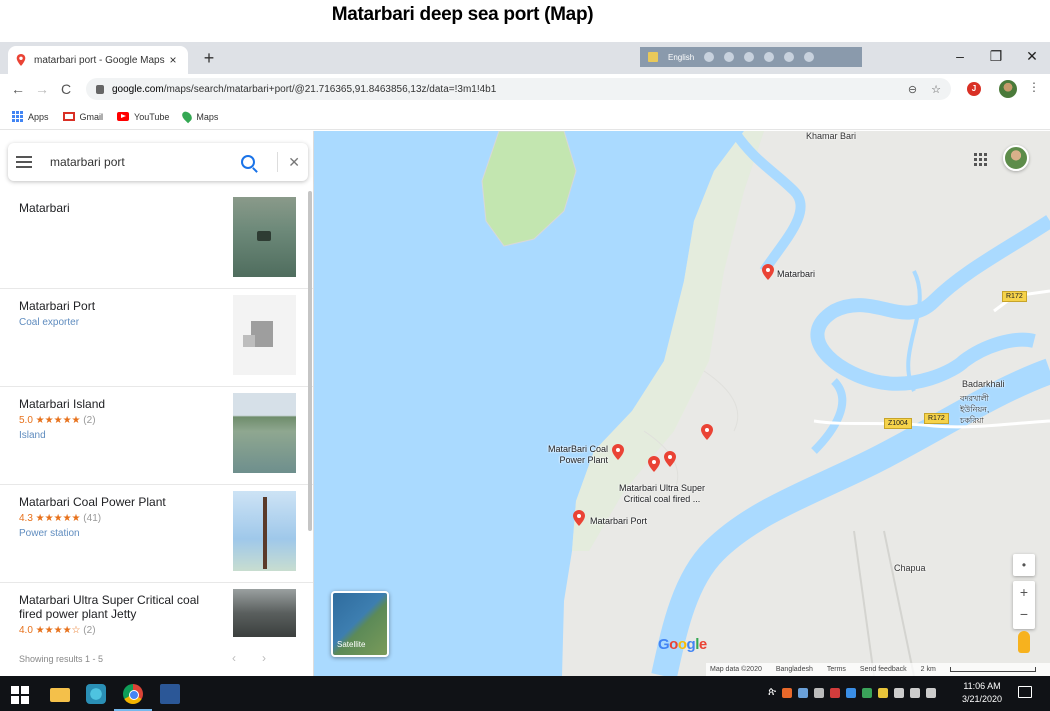  Describe the element at coordinates (796, 274) in the screenshot. I see `pin-label-matarbari: Matarbari` at that location.